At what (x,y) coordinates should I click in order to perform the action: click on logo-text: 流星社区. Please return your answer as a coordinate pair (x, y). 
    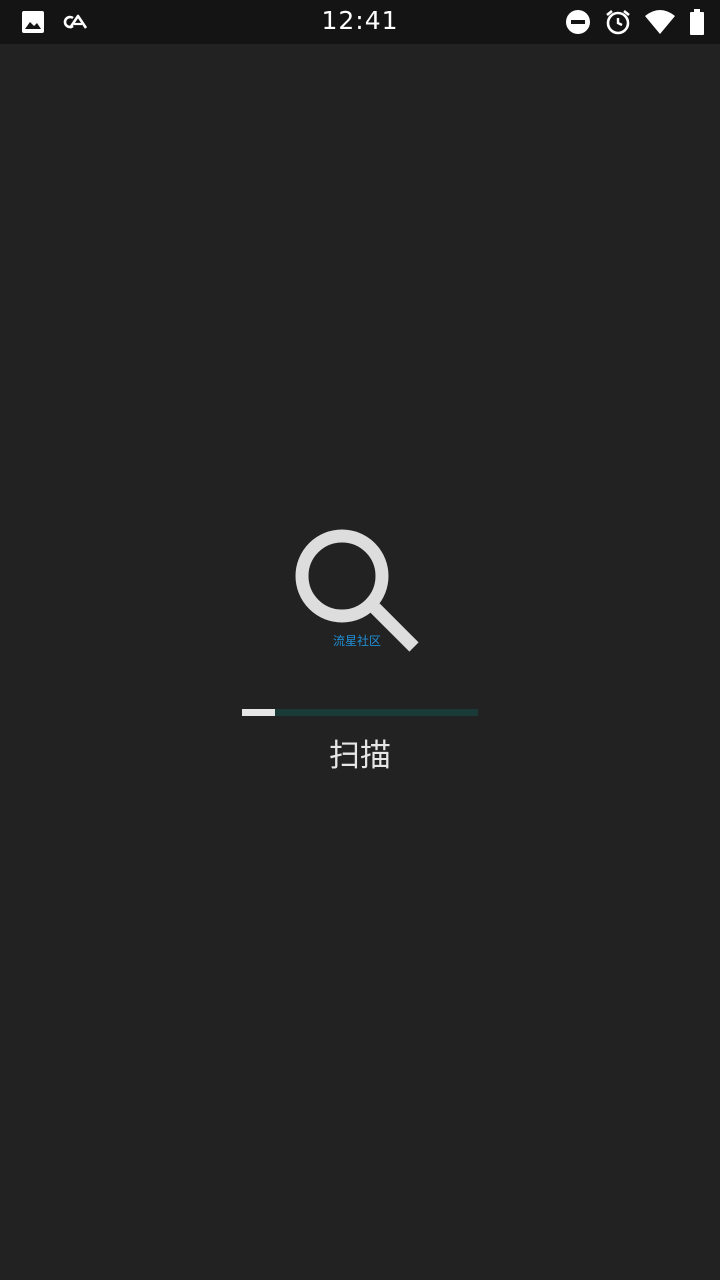
    Looking at the image, I should click on (357, 641).